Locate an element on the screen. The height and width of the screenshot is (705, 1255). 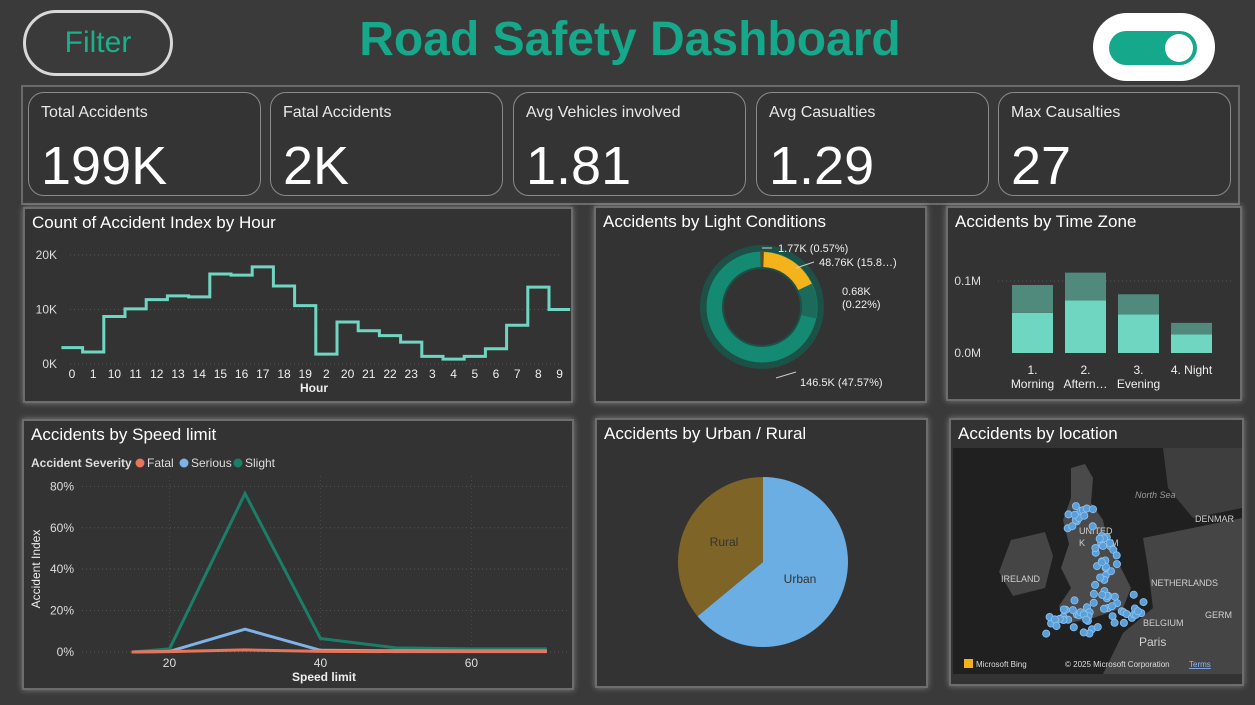
x-tick-label: Morning is located at coordinates (1032, 384).